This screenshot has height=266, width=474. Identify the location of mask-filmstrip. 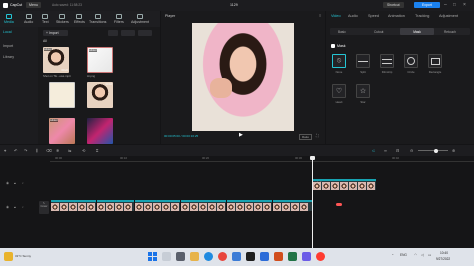
(387, 61).